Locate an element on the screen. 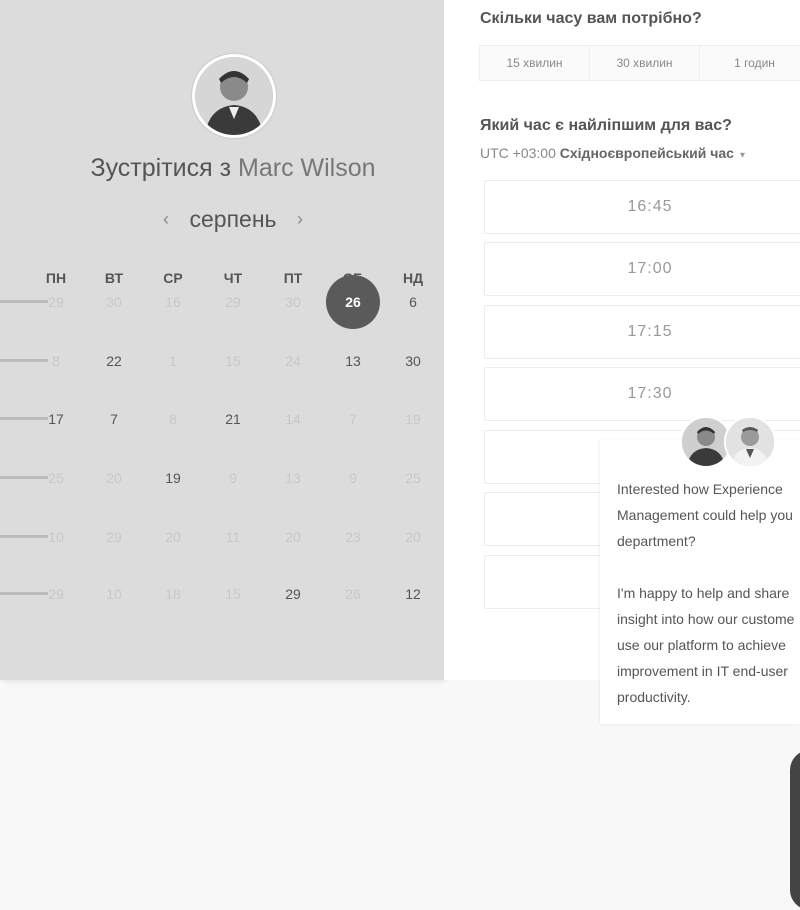 This screenshot has height=910, width=800. weekday-label: ПН is located at coordinates (56, 278).